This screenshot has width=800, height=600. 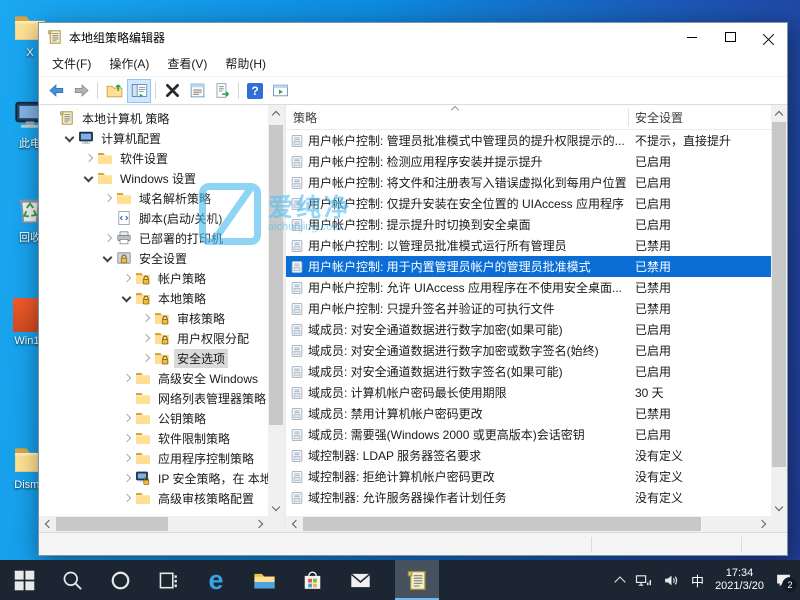 What do you see at coordinates (739, 580) in the screenshot?
I see `clock: 17:34 2021/3/20` at bounding box center [739, 580].